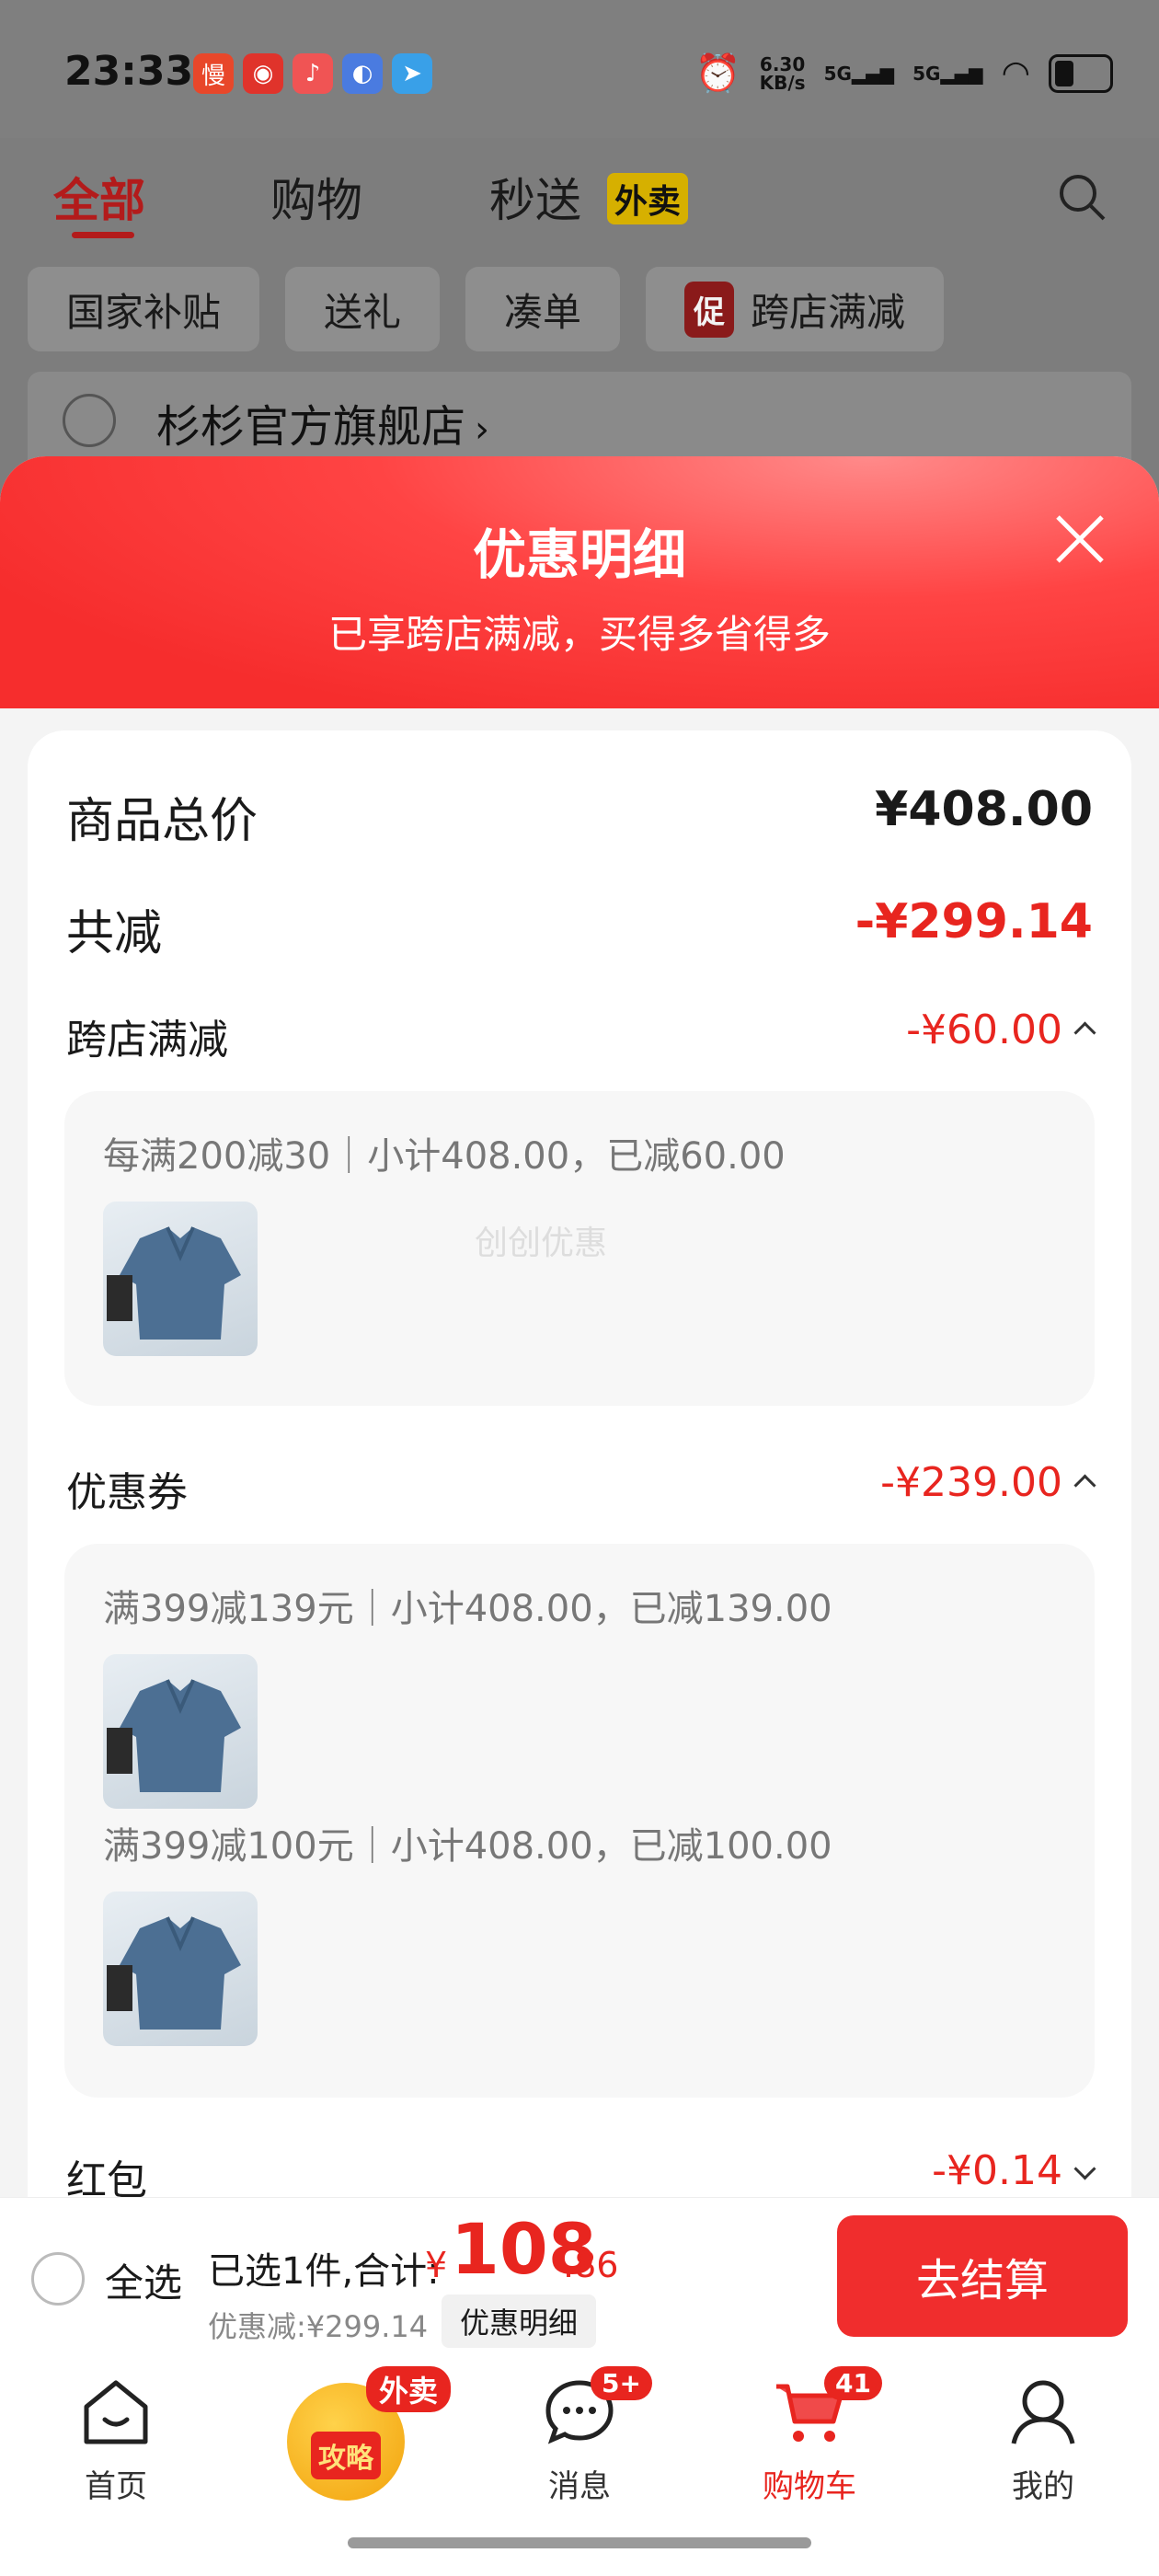 This screenshot has width=1159, height=2576. I want to click on gonglue-label: 攻略, so click(346, 2455).